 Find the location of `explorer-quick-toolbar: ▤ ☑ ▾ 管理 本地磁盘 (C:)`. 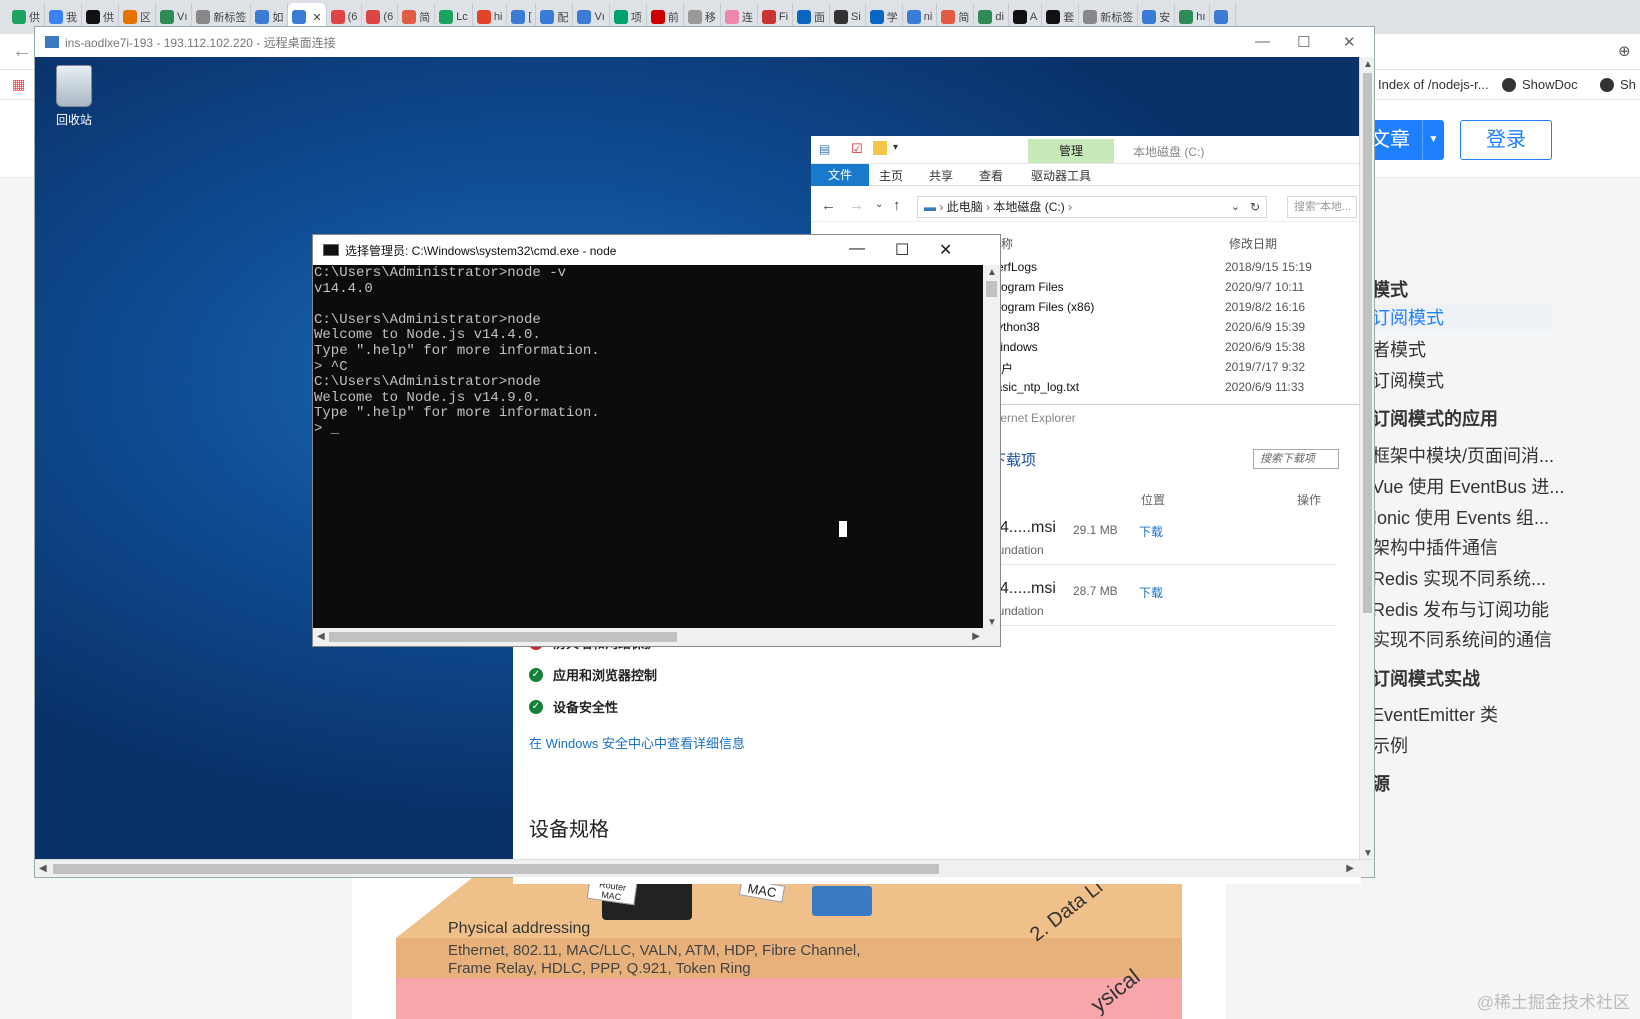

explorer-quick-toolbar: ▤ ☑ ▾ 管理 本地磁盘 (C:) is located at coordinates (1086, 150).